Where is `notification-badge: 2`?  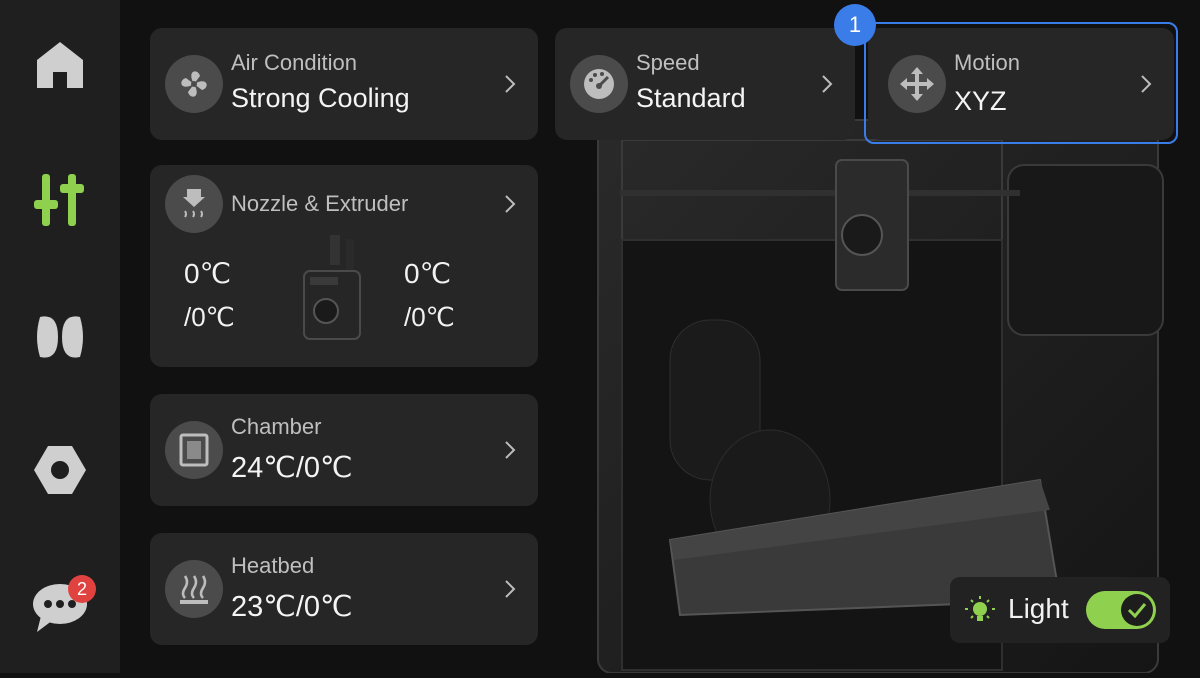 notification-badge: 2 is located at coordinates (82, 589).